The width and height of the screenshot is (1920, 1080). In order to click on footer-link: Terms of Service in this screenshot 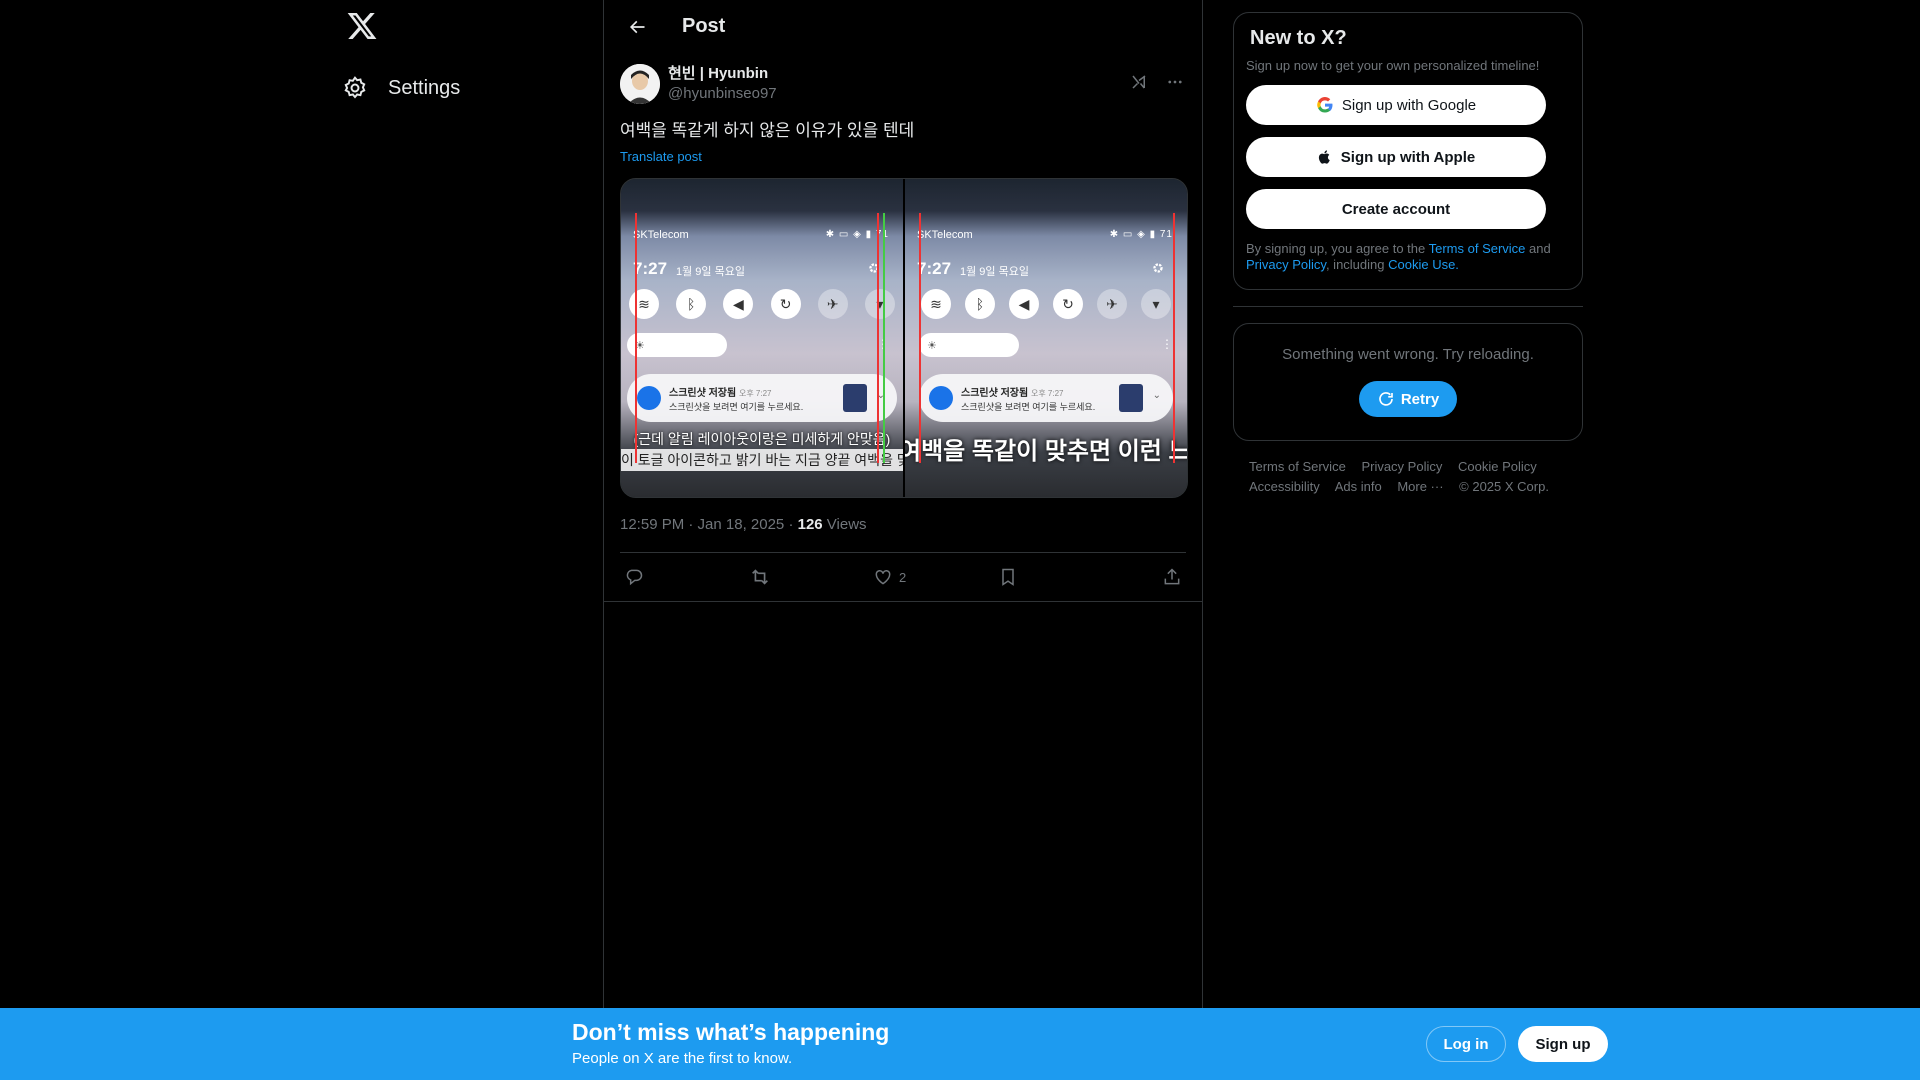, I will do `click(1297, 466)`.